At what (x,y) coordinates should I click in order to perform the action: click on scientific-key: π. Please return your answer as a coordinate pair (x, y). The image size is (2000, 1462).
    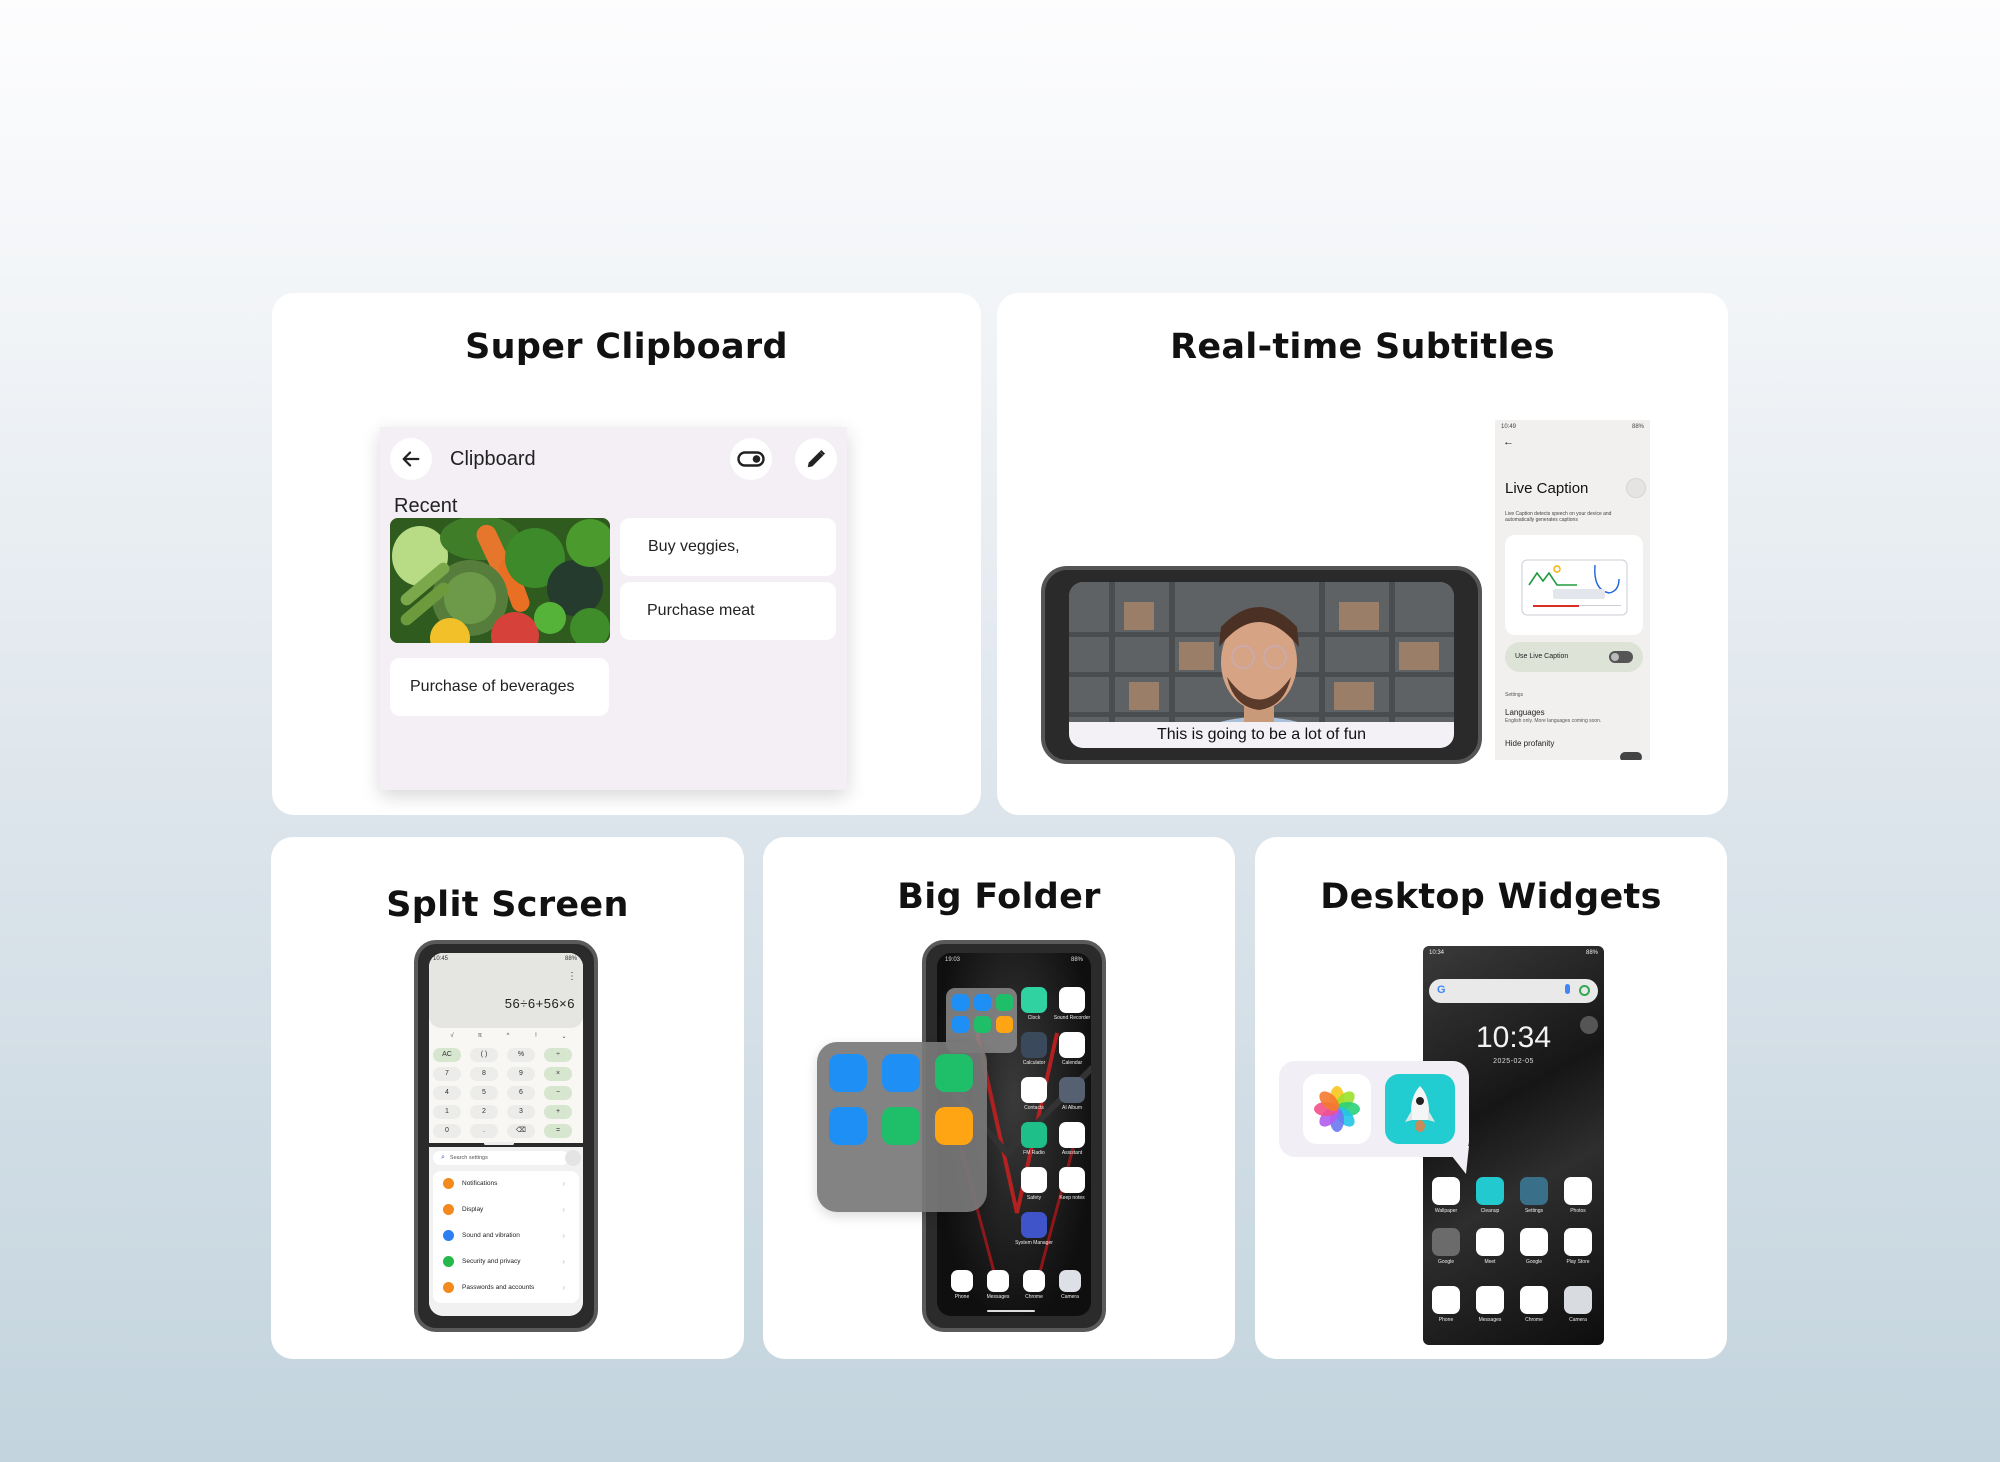
    Looking at the image, I should click on (480, 1036).